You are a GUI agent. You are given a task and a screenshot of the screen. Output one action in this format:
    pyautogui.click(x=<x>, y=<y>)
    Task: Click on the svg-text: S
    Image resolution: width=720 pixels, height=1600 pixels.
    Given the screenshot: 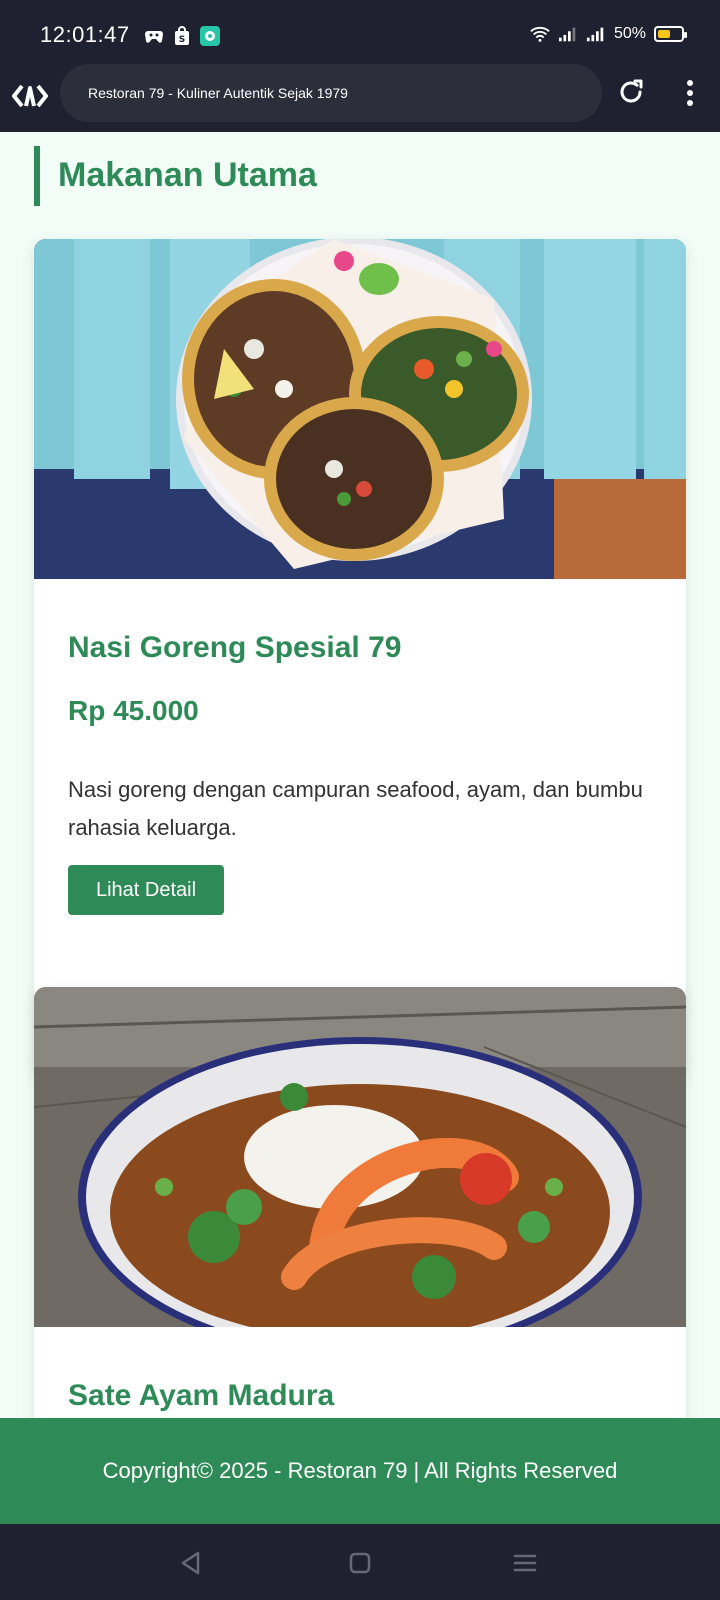 What is the action you would take?
    pyautogui.click(x=182, y=40)
    